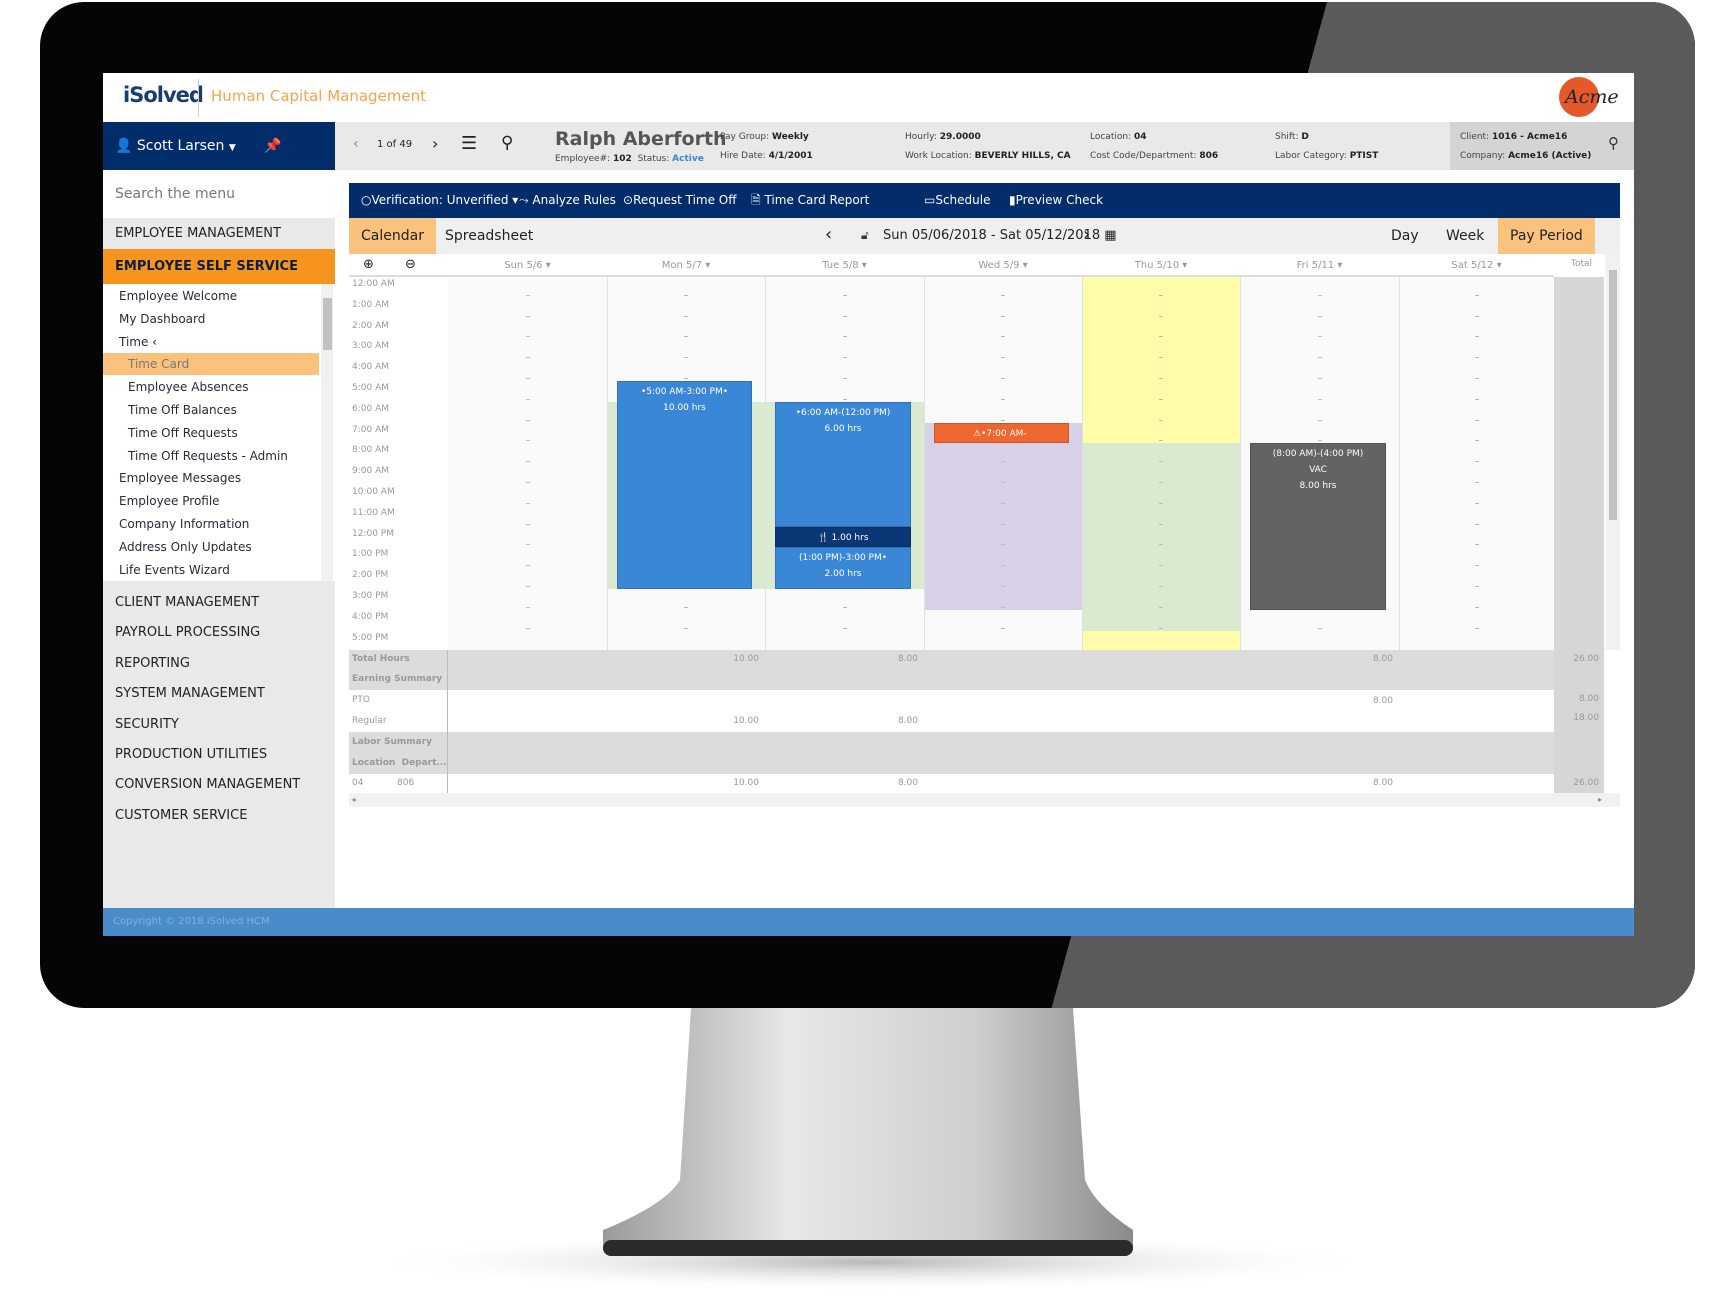 Image resolution: width=1726 pixels, height=1294 pixels. I want to click on sidebar-section-security: SECURITY, so click(219, 725).